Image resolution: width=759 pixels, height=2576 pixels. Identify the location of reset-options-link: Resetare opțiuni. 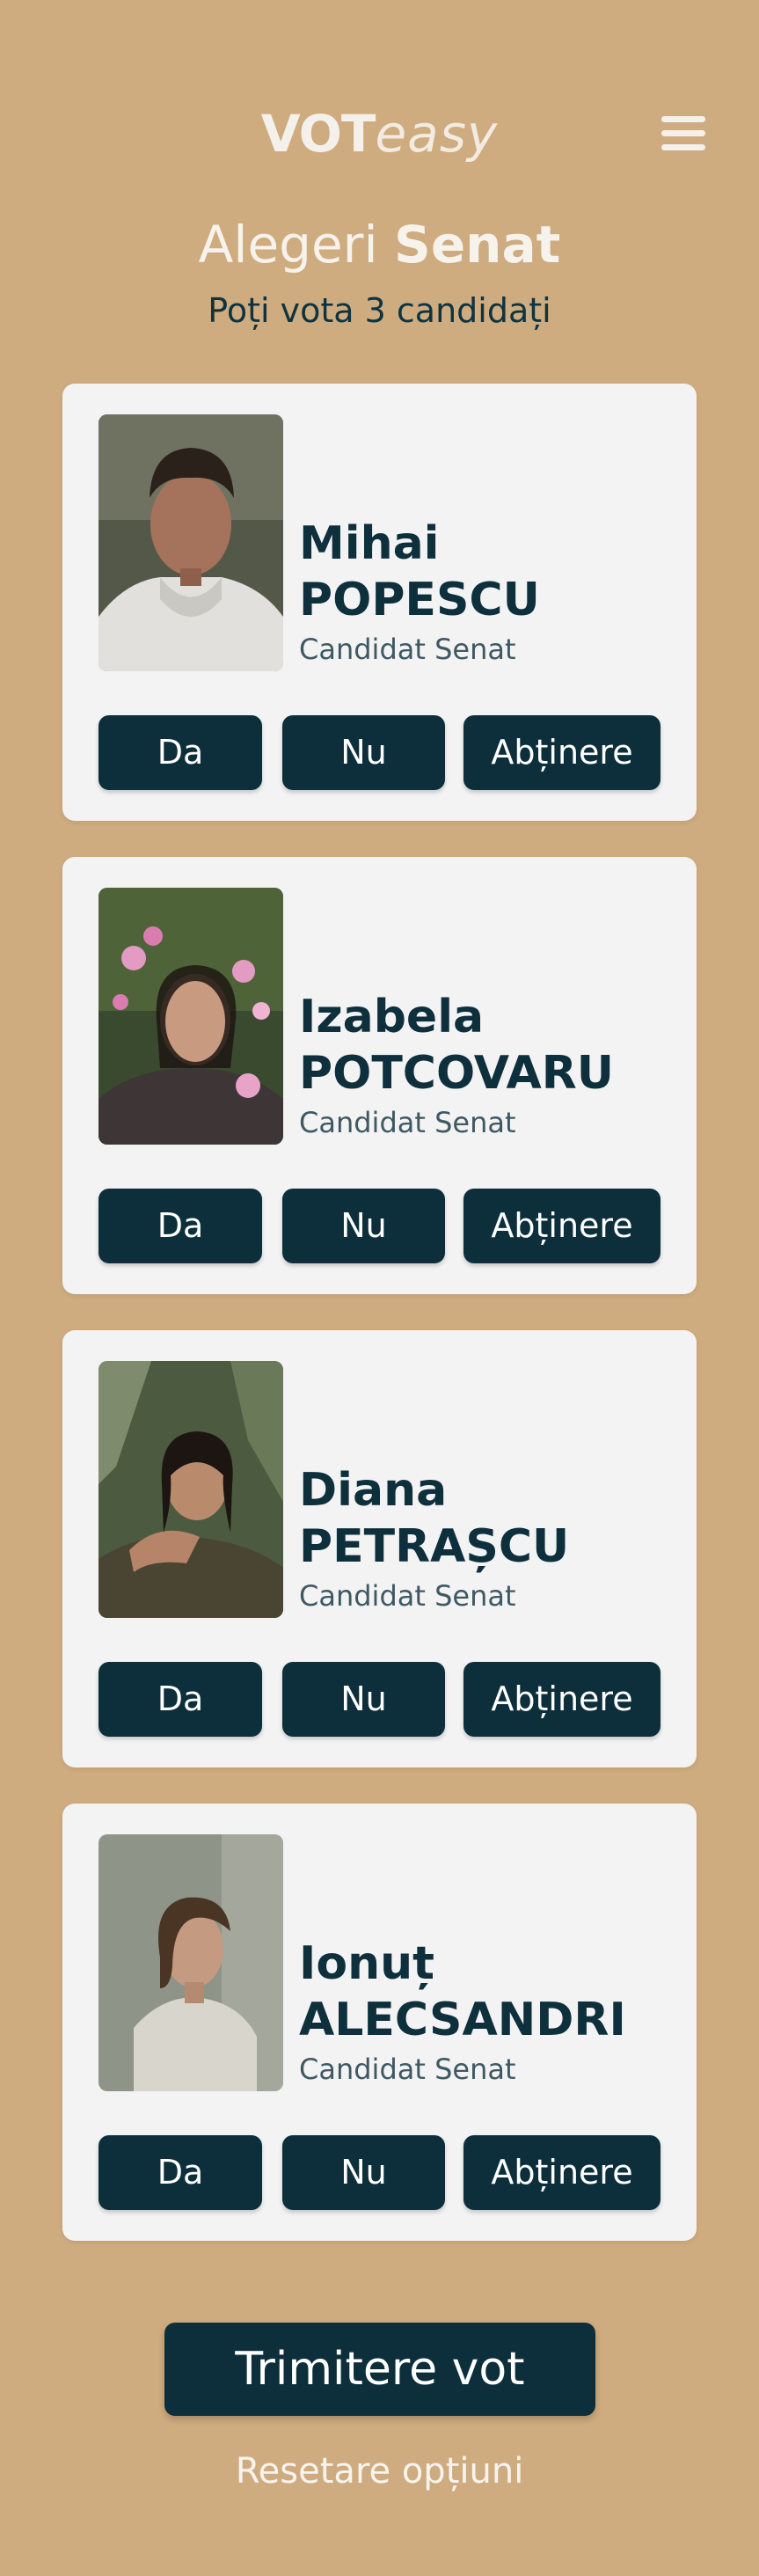
(379, 2471).